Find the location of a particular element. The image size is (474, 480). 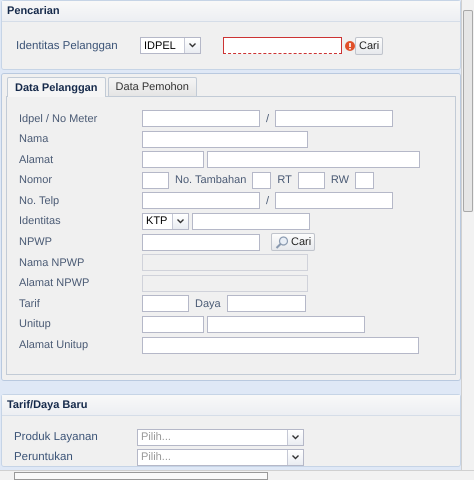

panel-title: Tarif/Daya Baru is located at coordinates (231, 405).